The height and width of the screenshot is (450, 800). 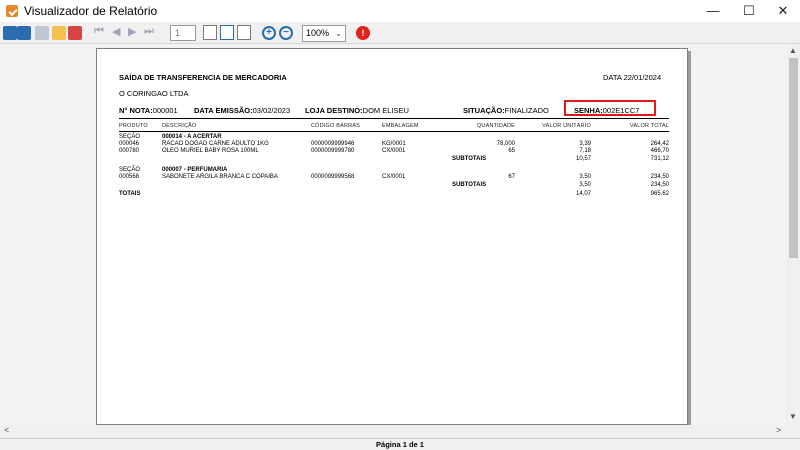 What do you see at coordinates (585, 151) in the screenshot?
I see `row-unitario: 7,18` at bounding box center [585, 151].